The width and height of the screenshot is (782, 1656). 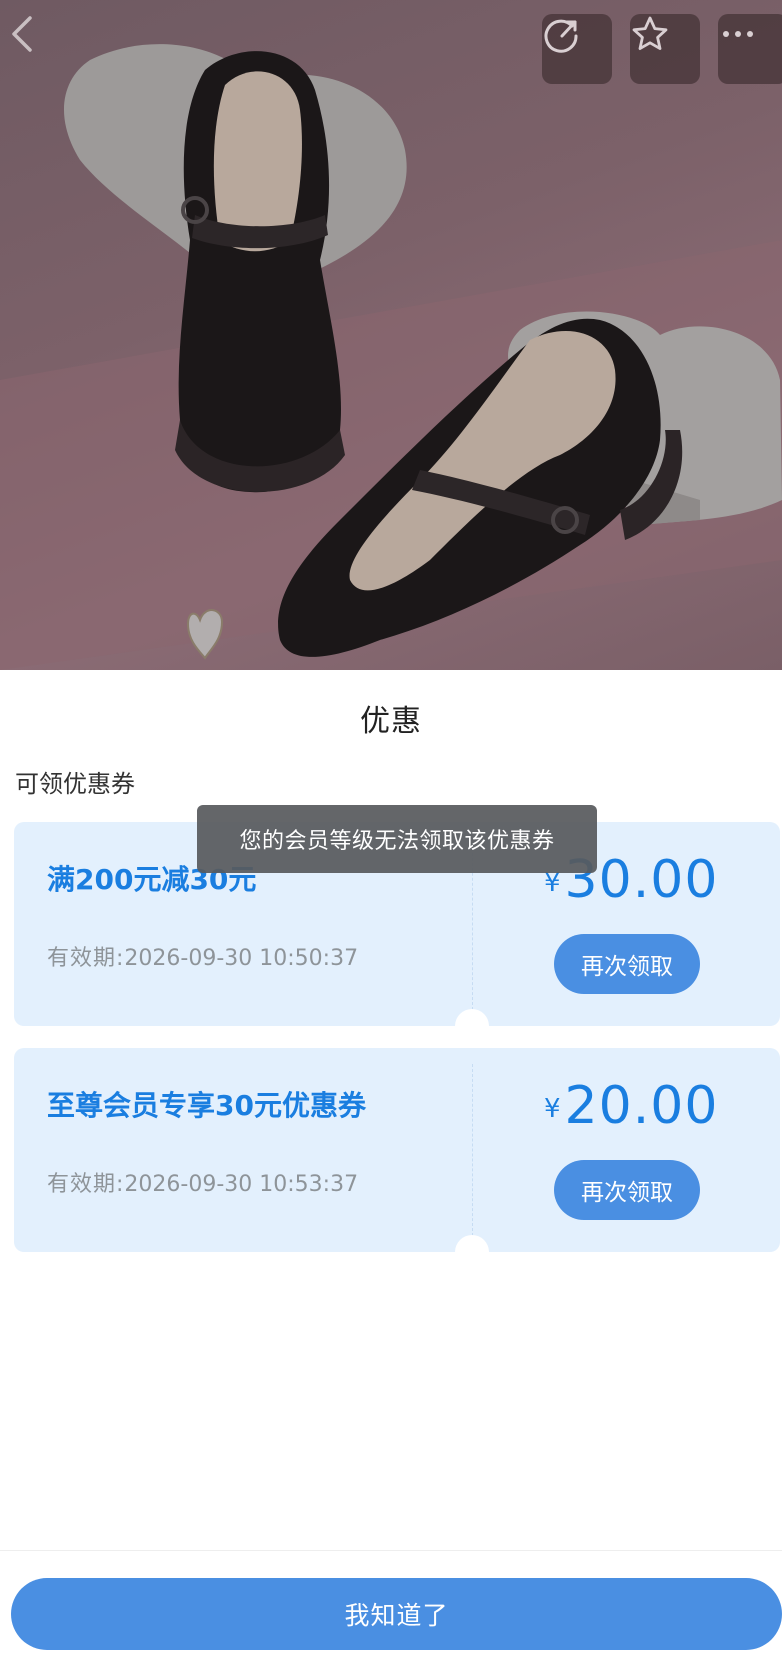 I want to click on share-button, so click(x=577, y=49).